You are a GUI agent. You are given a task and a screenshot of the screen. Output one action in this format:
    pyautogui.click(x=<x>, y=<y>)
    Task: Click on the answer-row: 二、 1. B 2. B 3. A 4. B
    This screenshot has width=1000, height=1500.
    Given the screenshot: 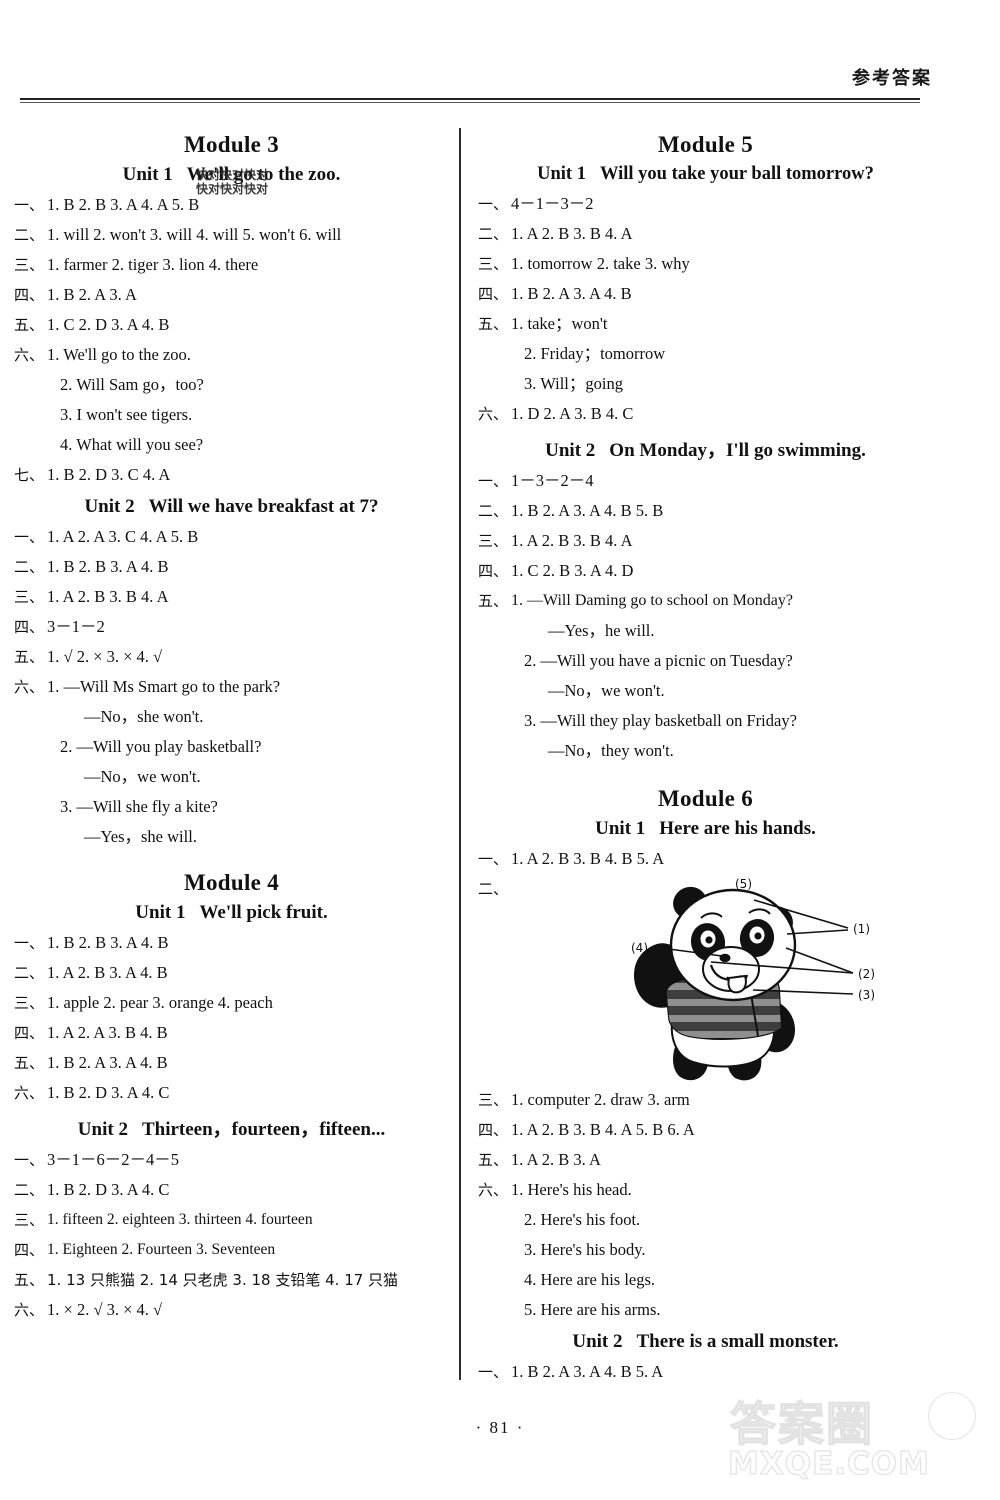 What is the action you would take?
    pyautogui.click(x=231, y=567)
    